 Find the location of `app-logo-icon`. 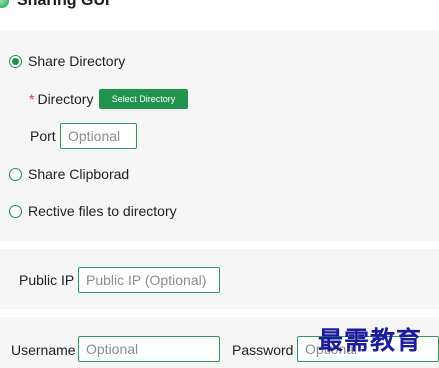

app-logo-icon is located at coordinates (4, 4).